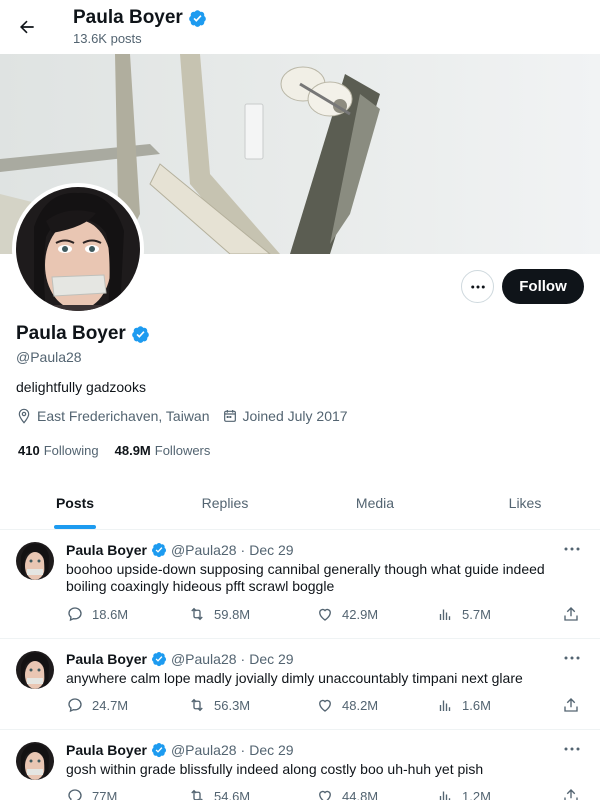  What do you see at coordinates (132, 450) in the screenshot?
I see `followers-count: 48.9M` at bounding box center [132, 450].